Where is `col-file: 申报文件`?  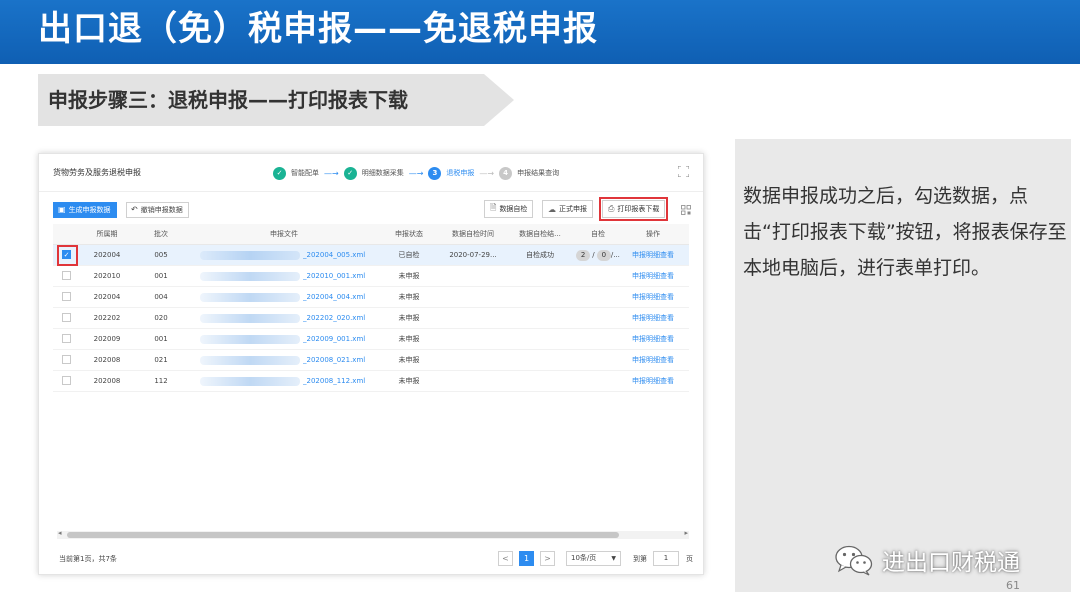
col-file: 申报文件 is located at coordinates (284, 234).